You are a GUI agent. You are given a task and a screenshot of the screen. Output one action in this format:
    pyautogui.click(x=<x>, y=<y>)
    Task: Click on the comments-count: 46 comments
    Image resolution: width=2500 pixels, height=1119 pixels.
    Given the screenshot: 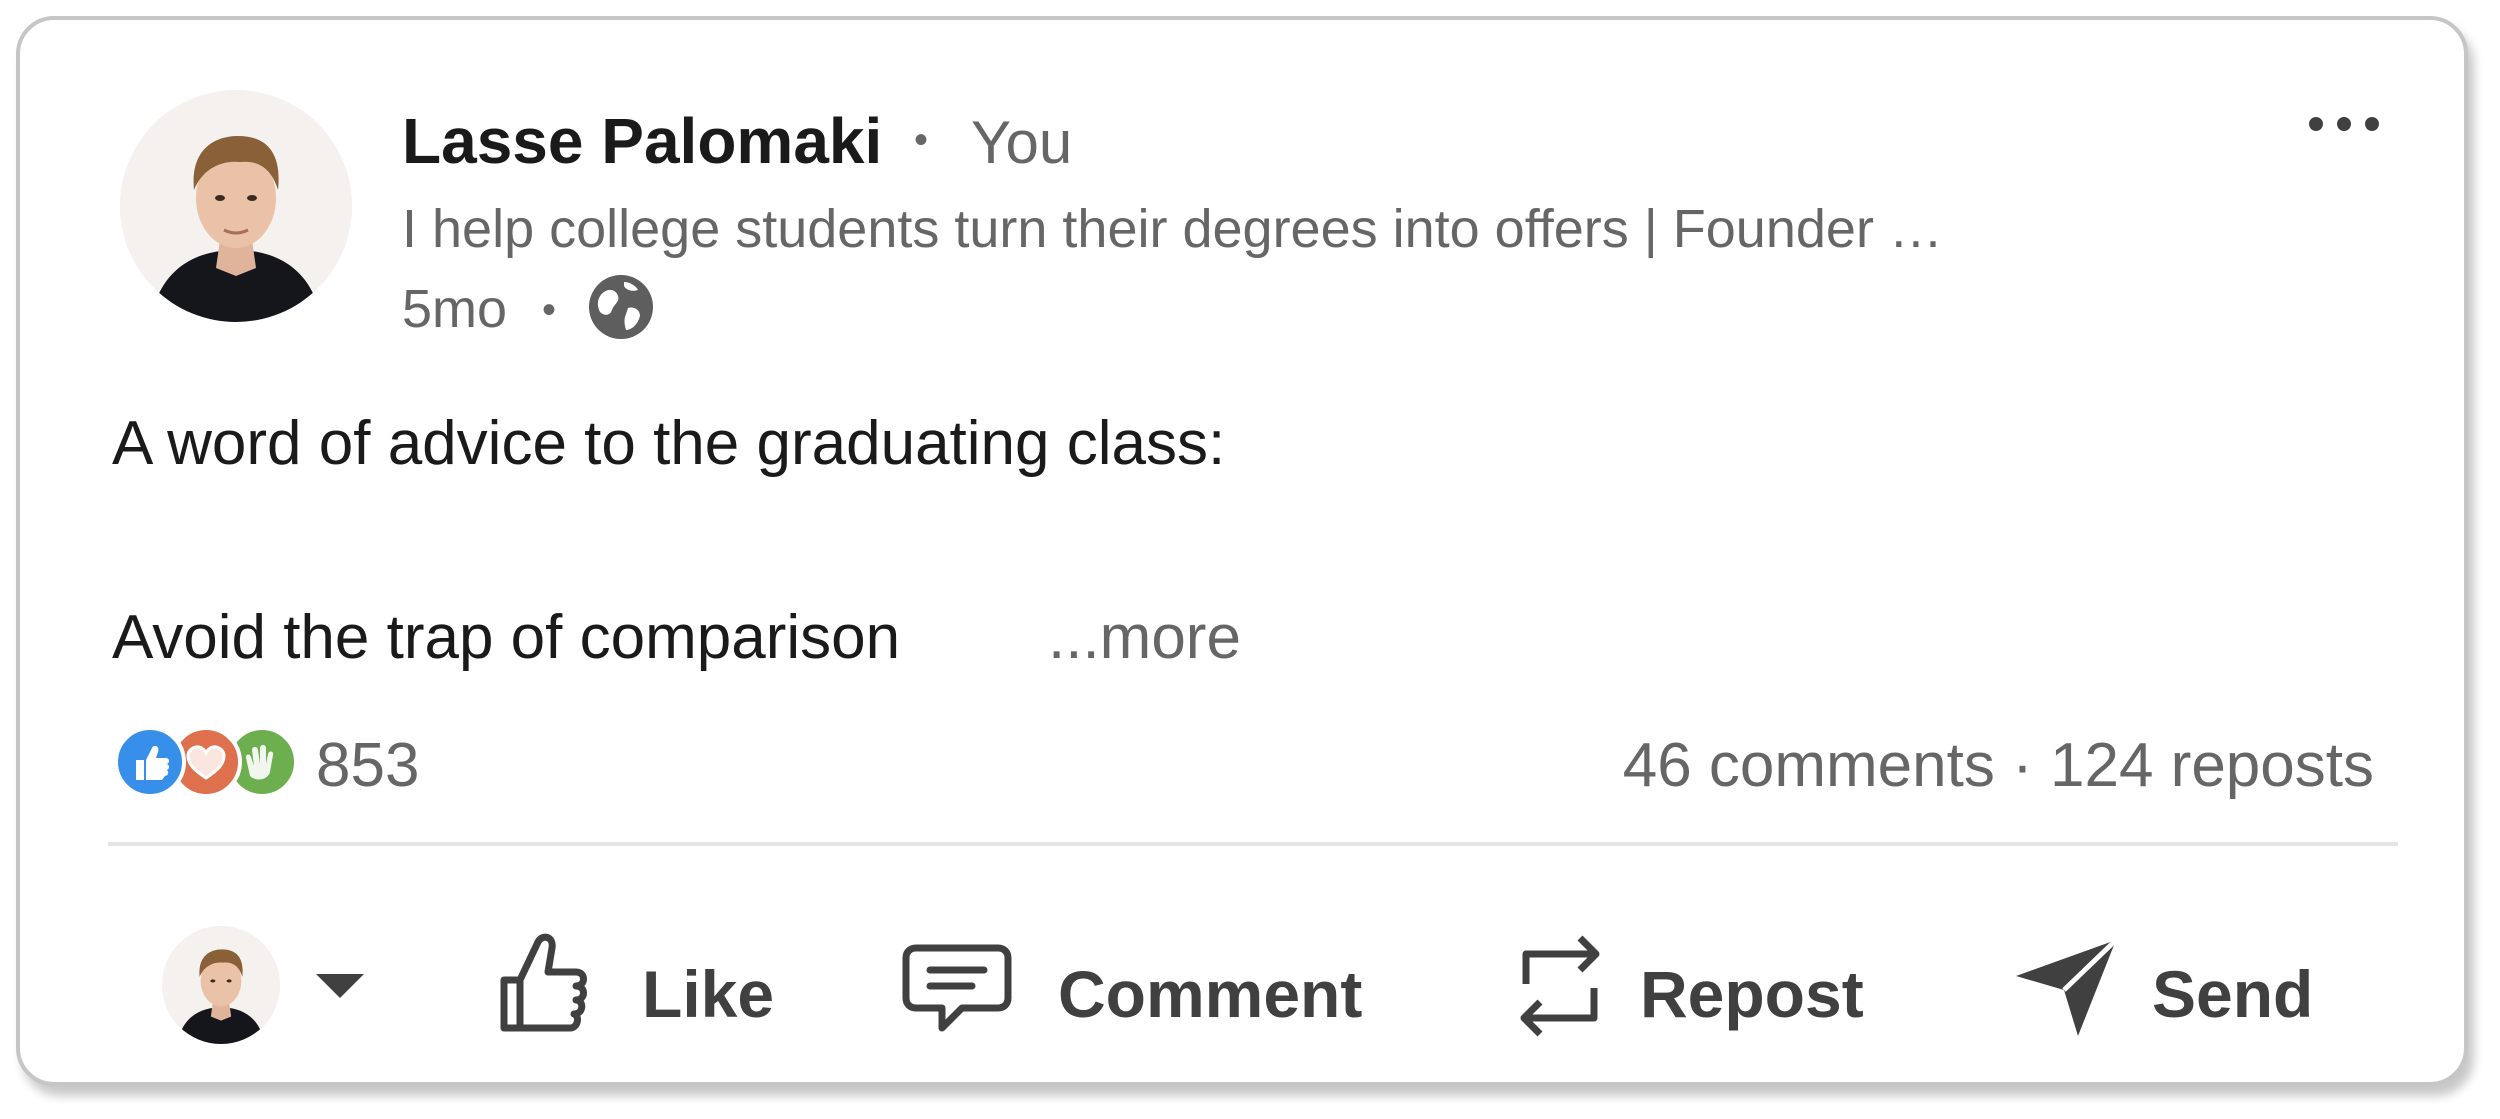 What is the action you would take?
    pyautogui.click(x=1809, y=765)
    